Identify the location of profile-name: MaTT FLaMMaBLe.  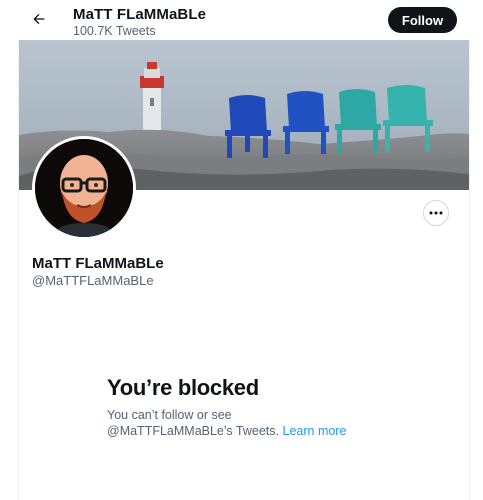
(98, 263).